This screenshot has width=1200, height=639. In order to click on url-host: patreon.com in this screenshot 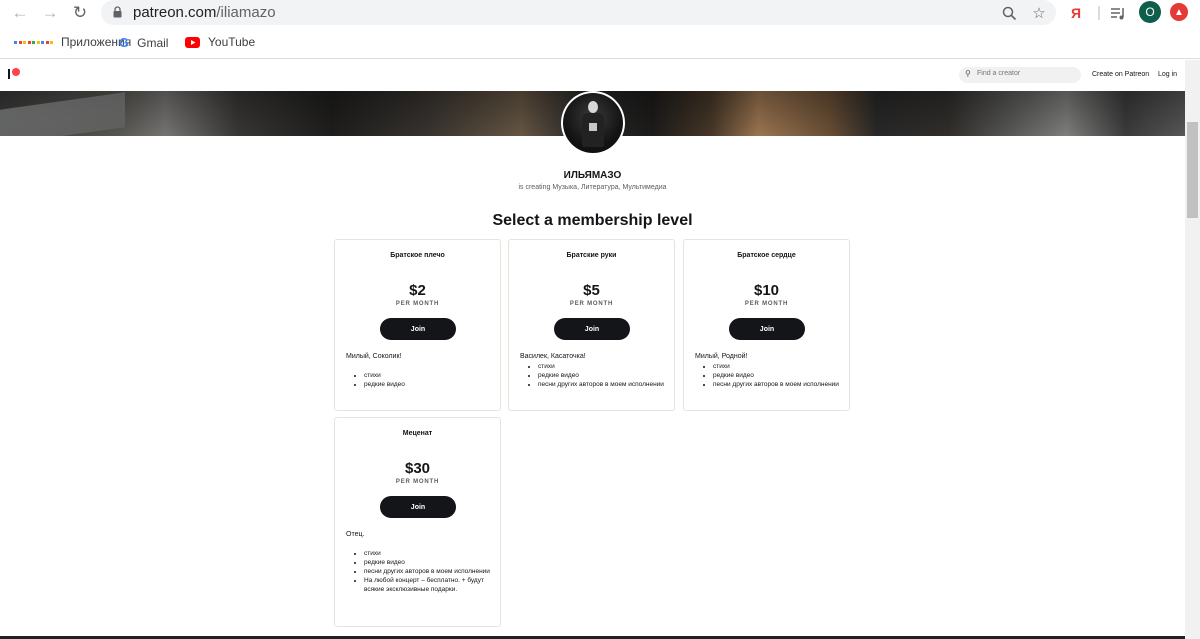, I will do `click(175, 12)`.